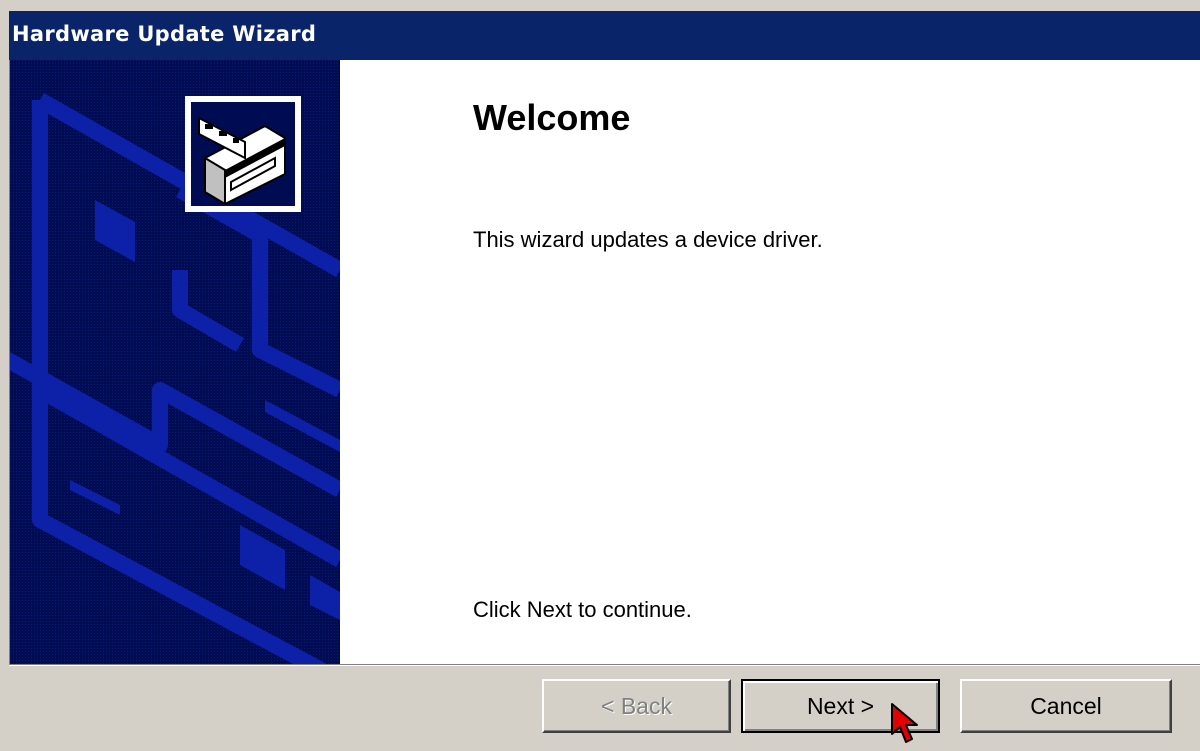 The width and height of the screenshot is (1200, 751). What do you see at coordinates (1066, 706) in the screenshot?
I see `cancel-button: Cancel` at bounding box center [1066, 706].